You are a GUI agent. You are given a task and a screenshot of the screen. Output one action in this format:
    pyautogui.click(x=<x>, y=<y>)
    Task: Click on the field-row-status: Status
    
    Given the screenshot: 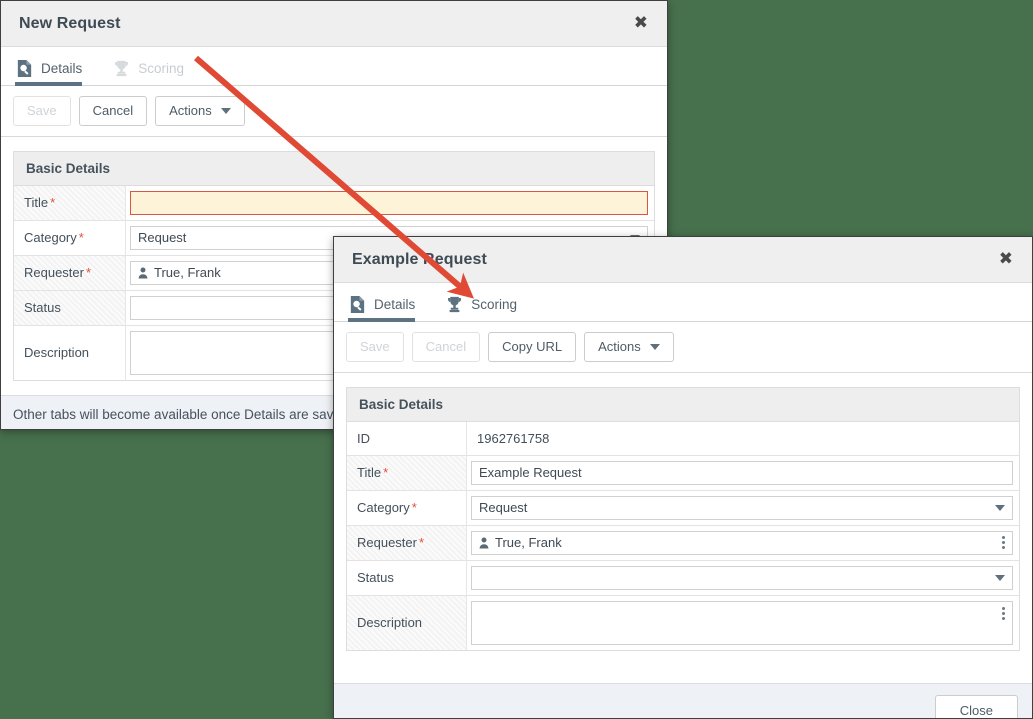 What is the action you would take?
    pyautogui.click(x=683, y=578)
    